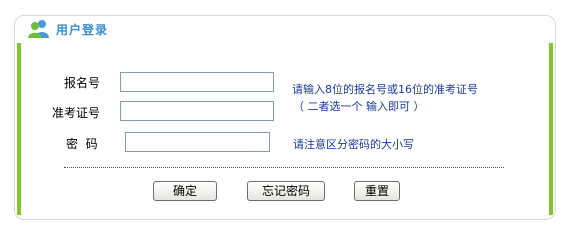 The image size is (576, 240). What do you see at coordinates (82, 144) in the screenshot?
I see `password-label: 密 码` at bounding box center [82, 144].